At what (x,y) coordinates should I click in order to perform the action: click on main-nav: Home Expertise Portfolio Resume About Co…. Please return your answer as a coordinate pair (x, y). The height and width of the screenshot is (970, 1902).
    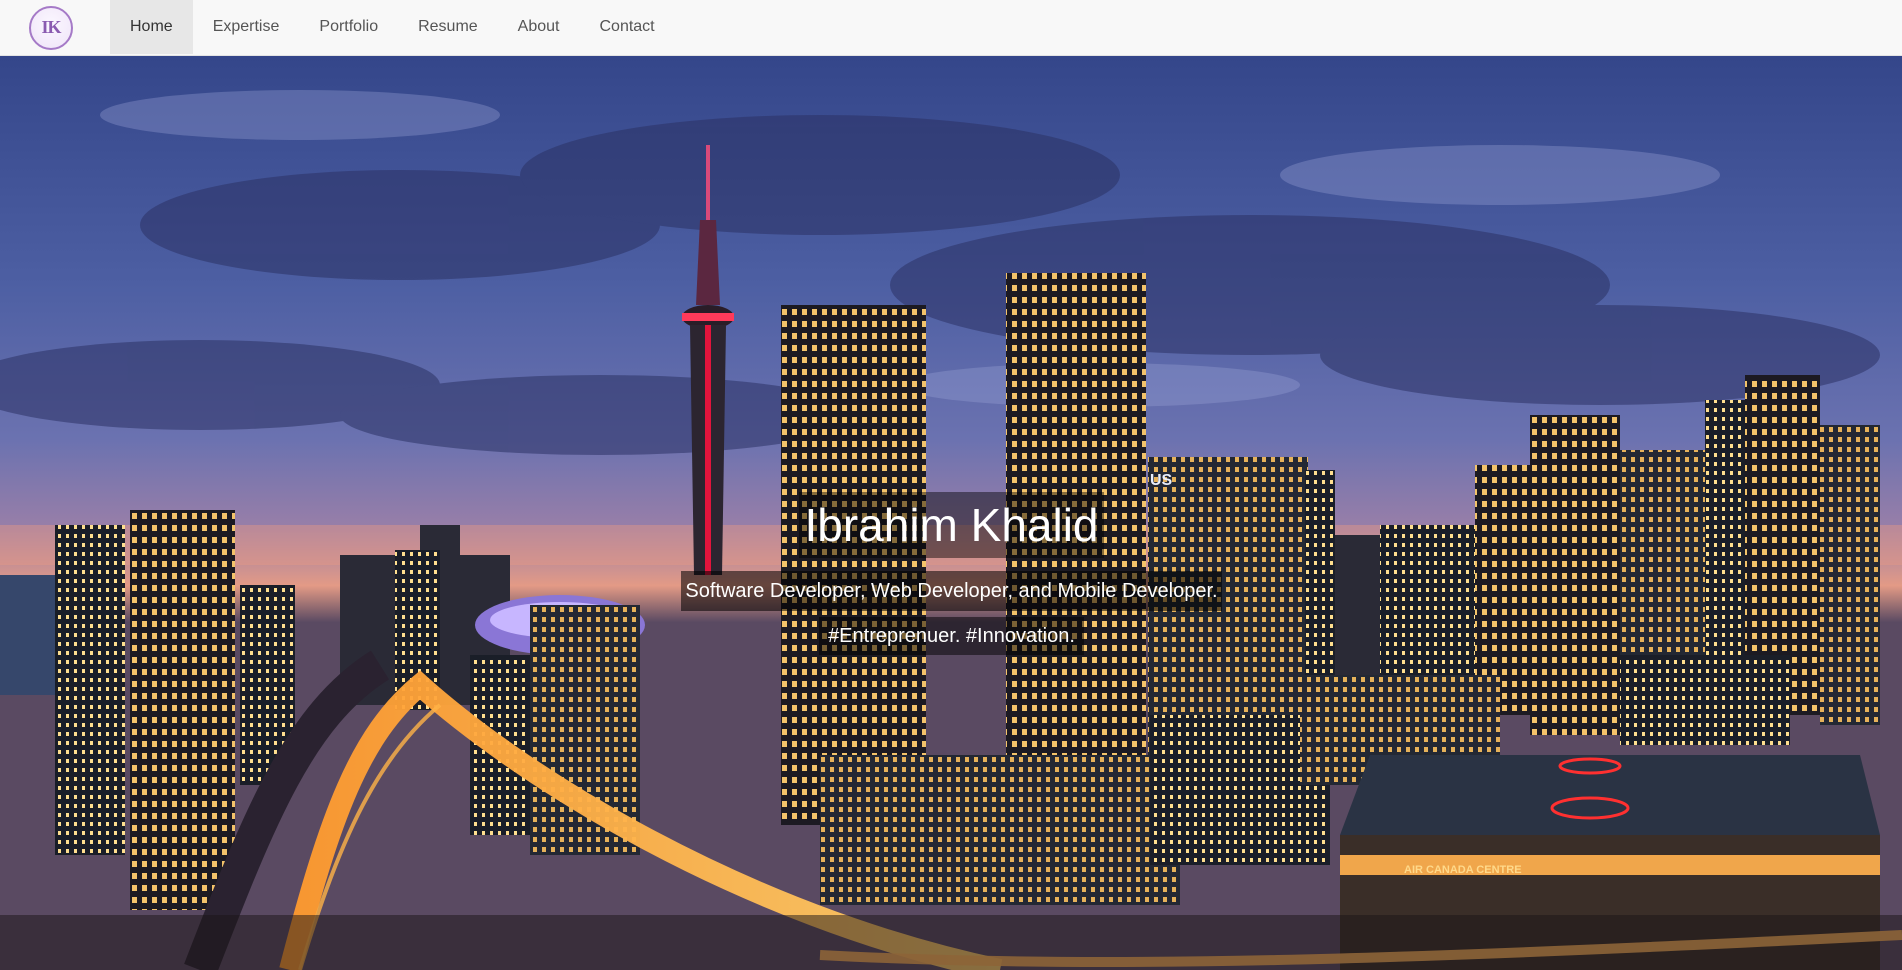
    Looking at the image, I should click on (392, 27).